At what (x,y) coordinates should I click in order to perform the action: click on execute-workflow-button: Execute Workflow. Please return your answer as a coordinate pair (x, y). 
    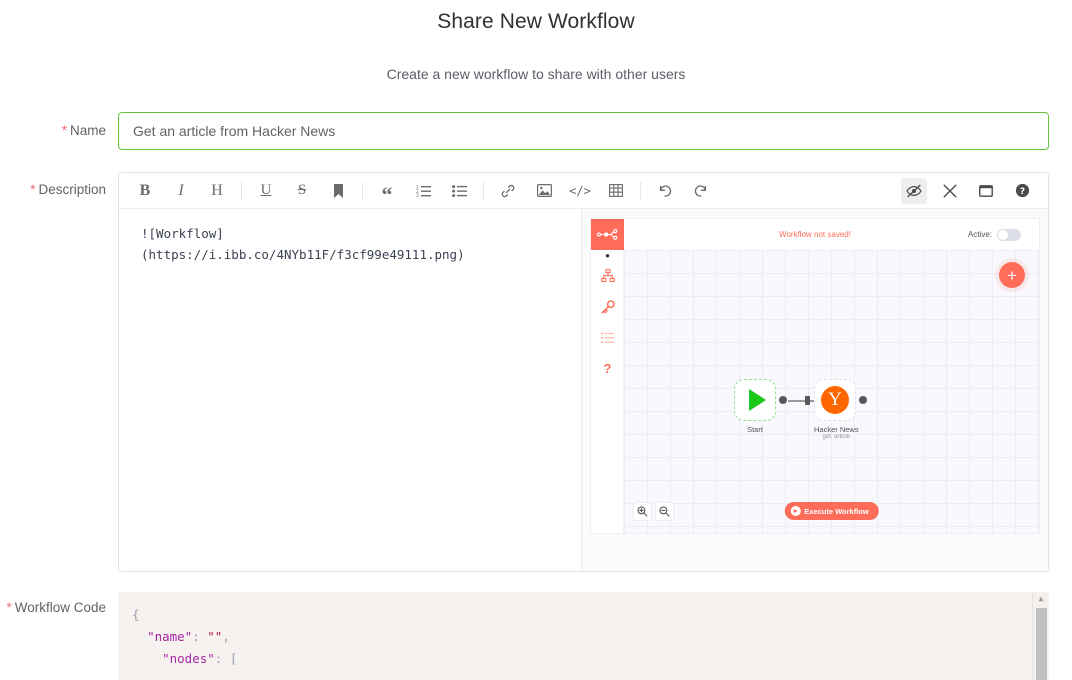
    Looking at the image, I should click on (831, 511).